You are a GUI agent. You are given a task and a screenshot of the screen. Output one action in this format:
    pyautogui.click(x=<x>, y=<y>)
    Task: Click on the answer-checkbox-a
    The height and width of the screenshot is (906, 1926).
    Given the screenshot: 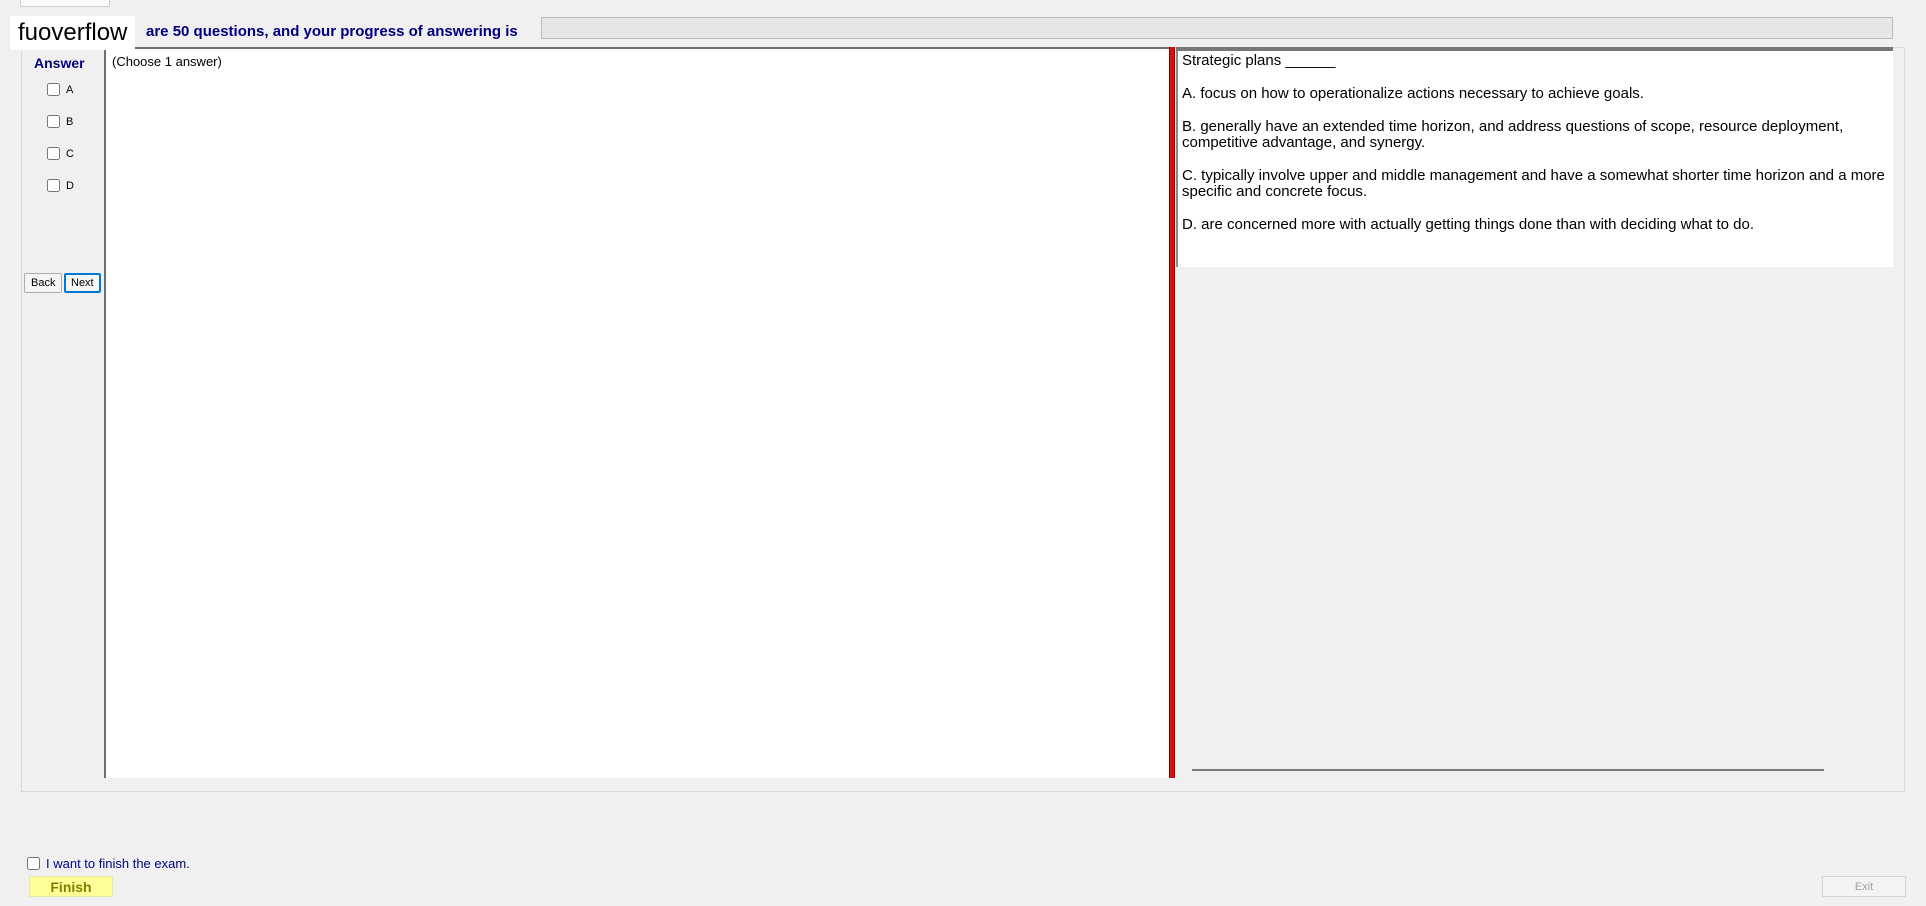 What is the action you would take?
    pyautogui.click(x=53, y=89)
    